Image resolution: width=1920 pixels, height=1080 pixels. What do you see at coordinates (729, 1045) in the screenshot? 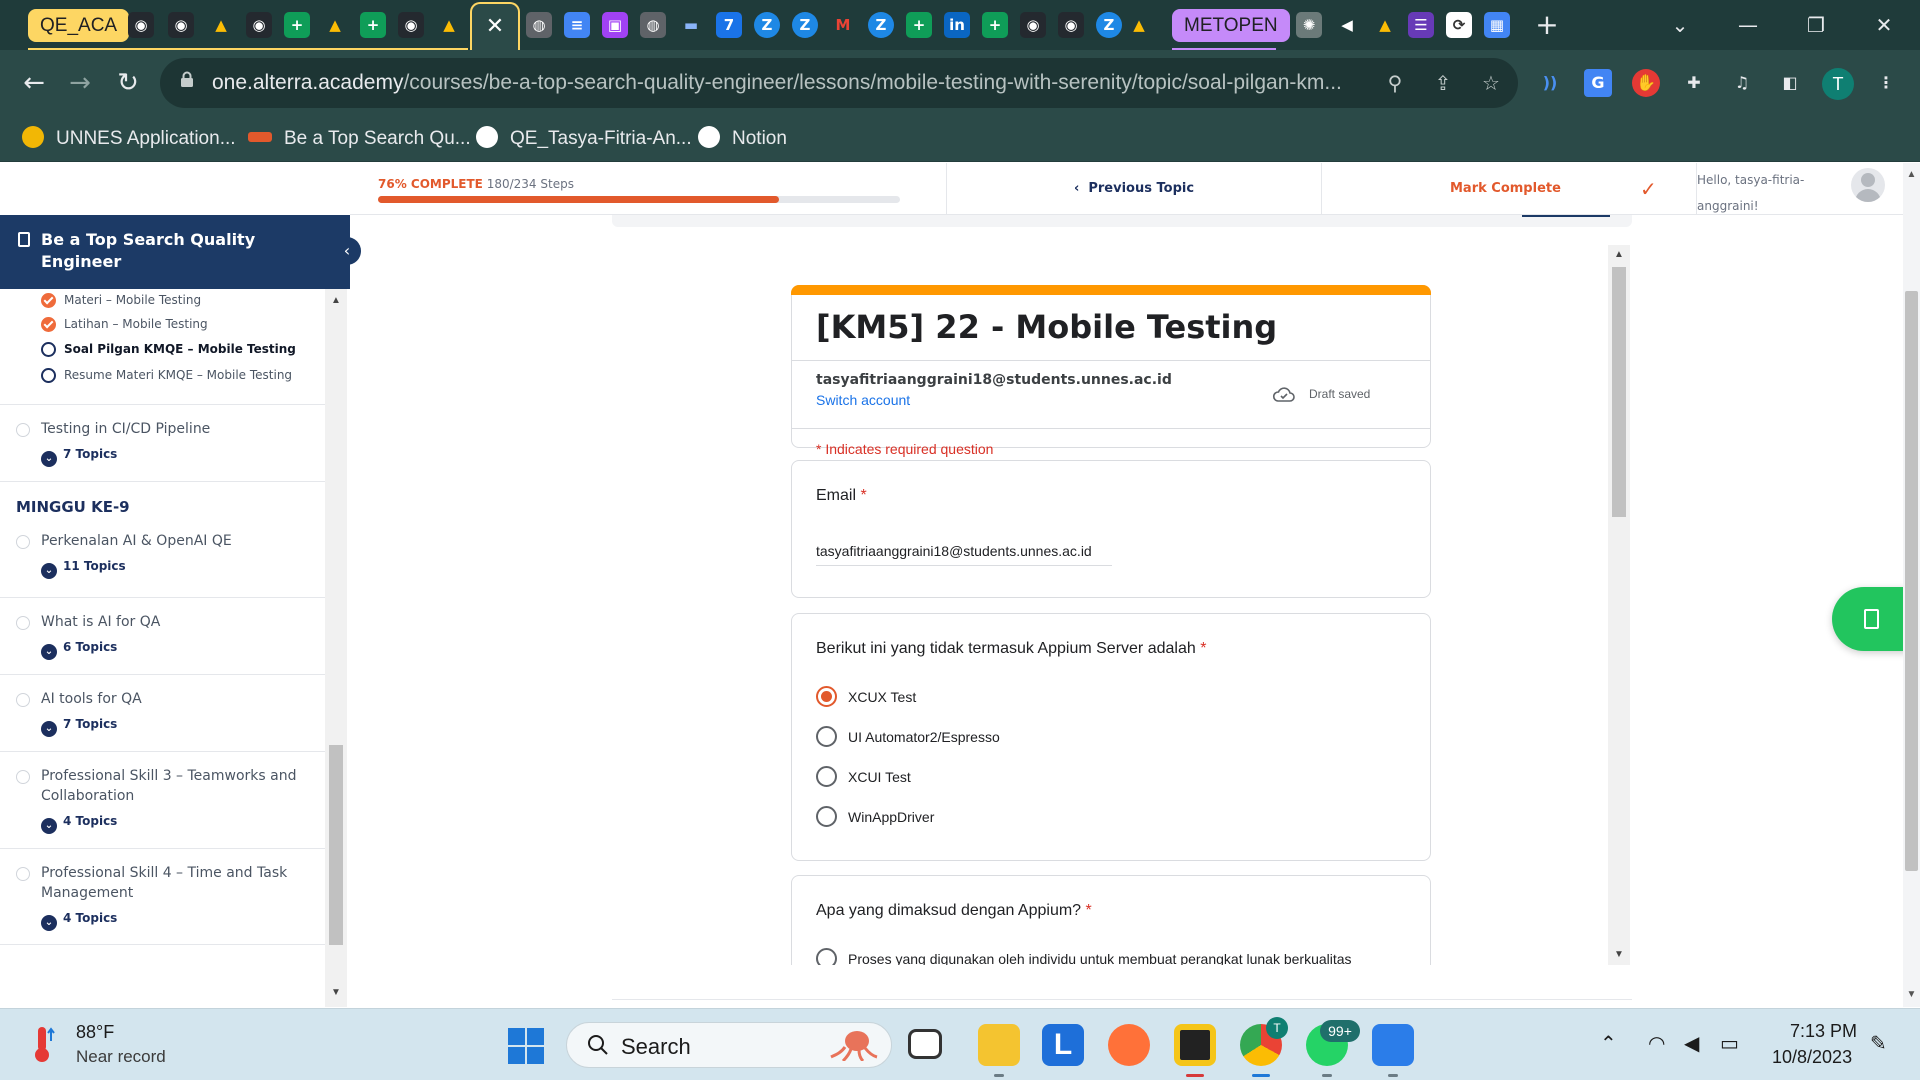
I see `taskbar-search-box: Search` at bounding box center [729, 1045].